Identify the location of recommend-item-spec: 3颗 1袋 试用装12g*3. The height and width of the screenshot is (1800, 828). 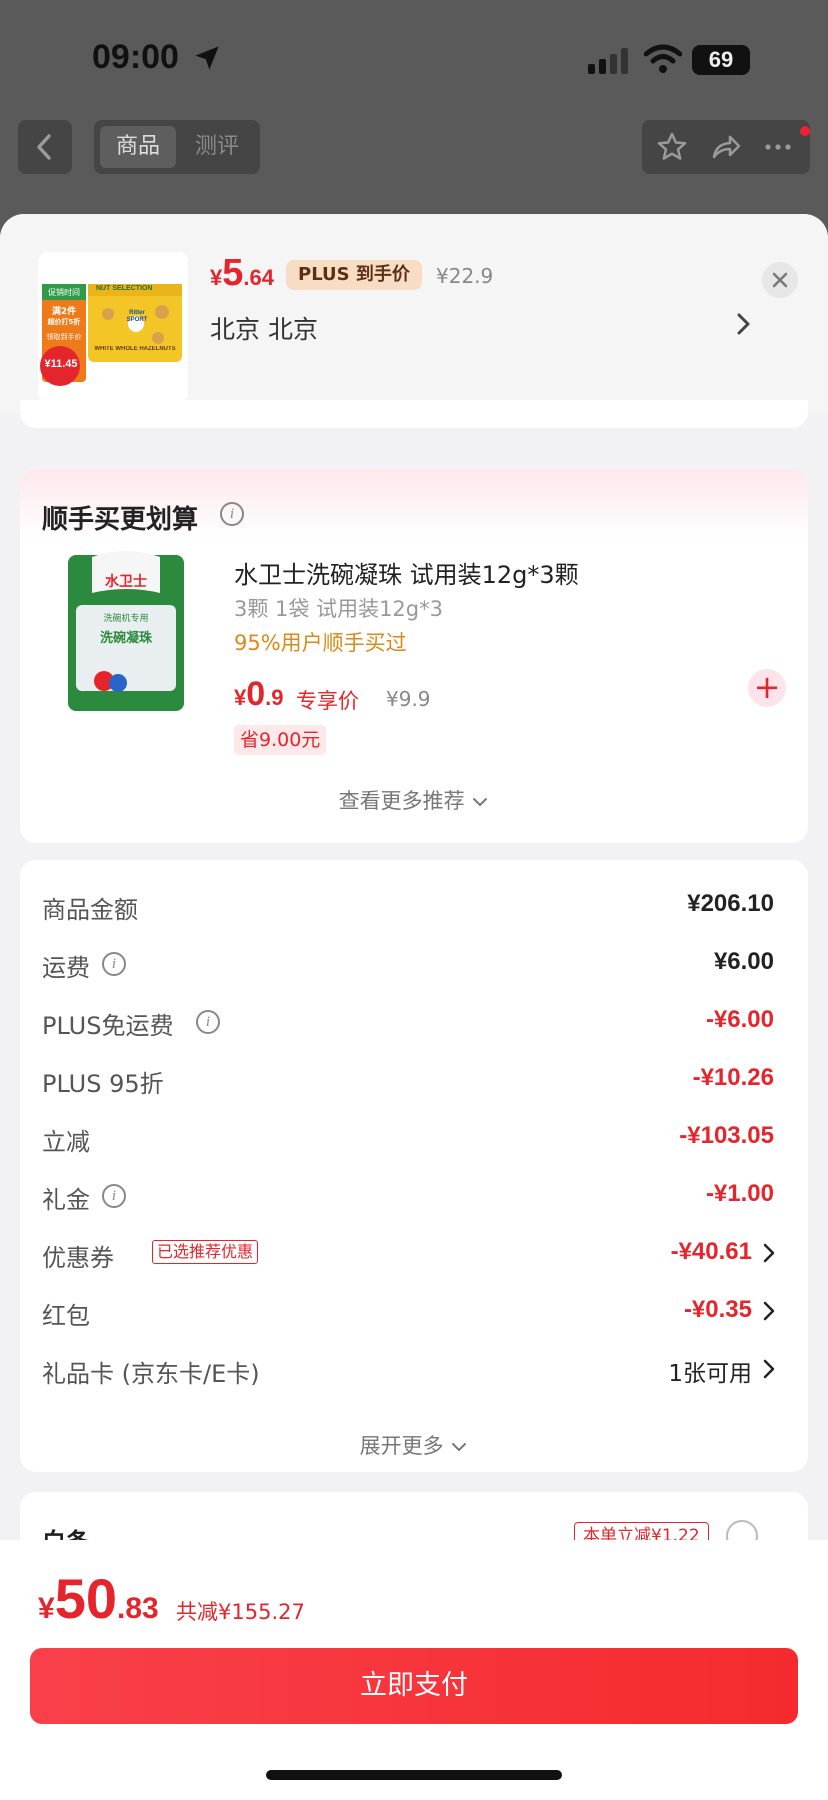
(338, 609).